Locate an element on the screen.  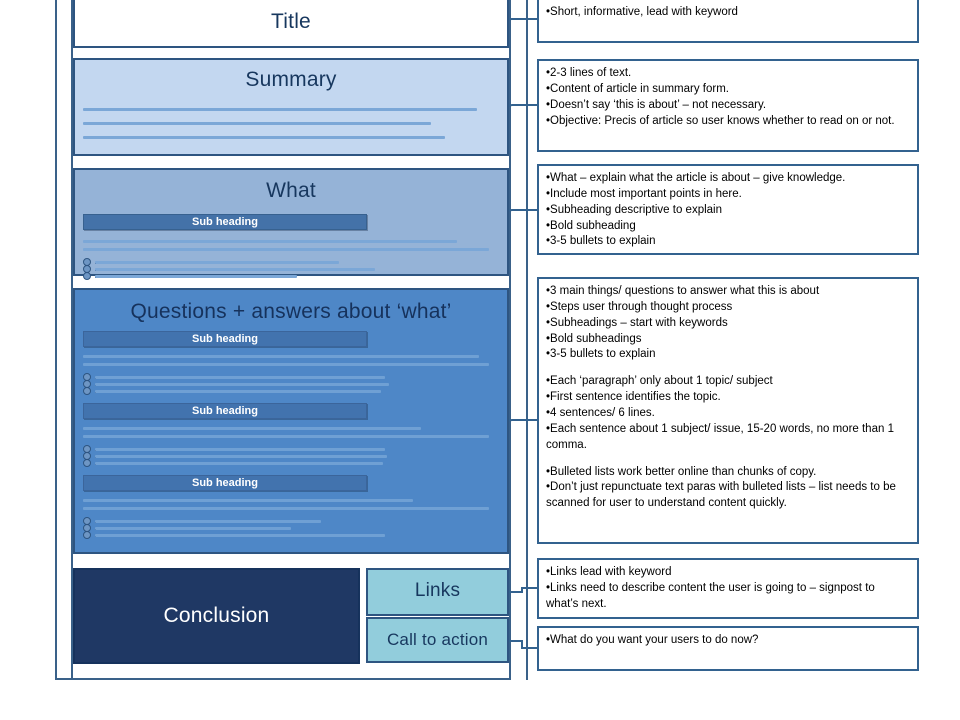
note-line: •Content of article in summary form. is located at coordinates (637, 88).